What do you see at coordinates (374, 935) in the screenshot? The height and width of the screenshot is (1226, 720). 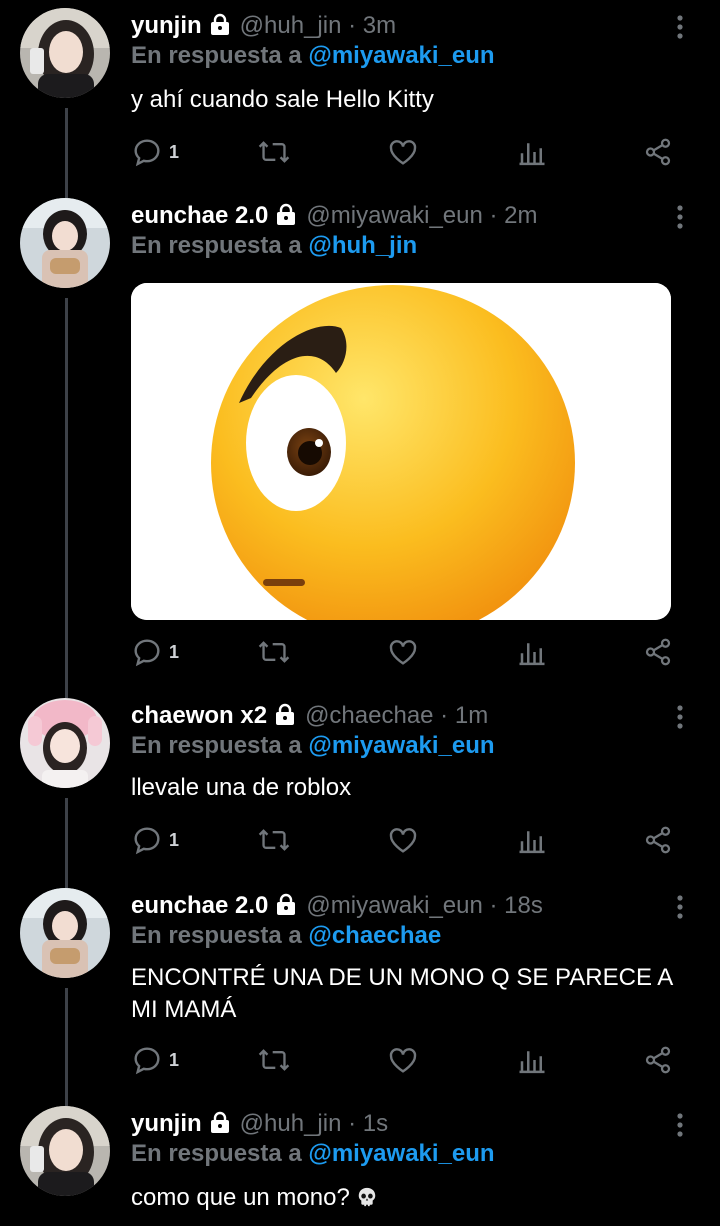 I see `mention-link: @chaechae` at bounding box center [374, 935].